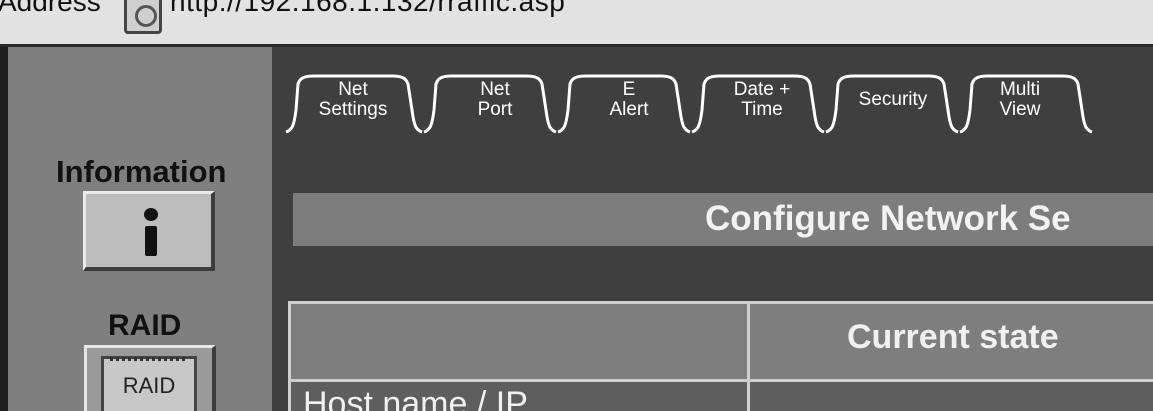  I want to click on address-label: Address, so click(50, 8).